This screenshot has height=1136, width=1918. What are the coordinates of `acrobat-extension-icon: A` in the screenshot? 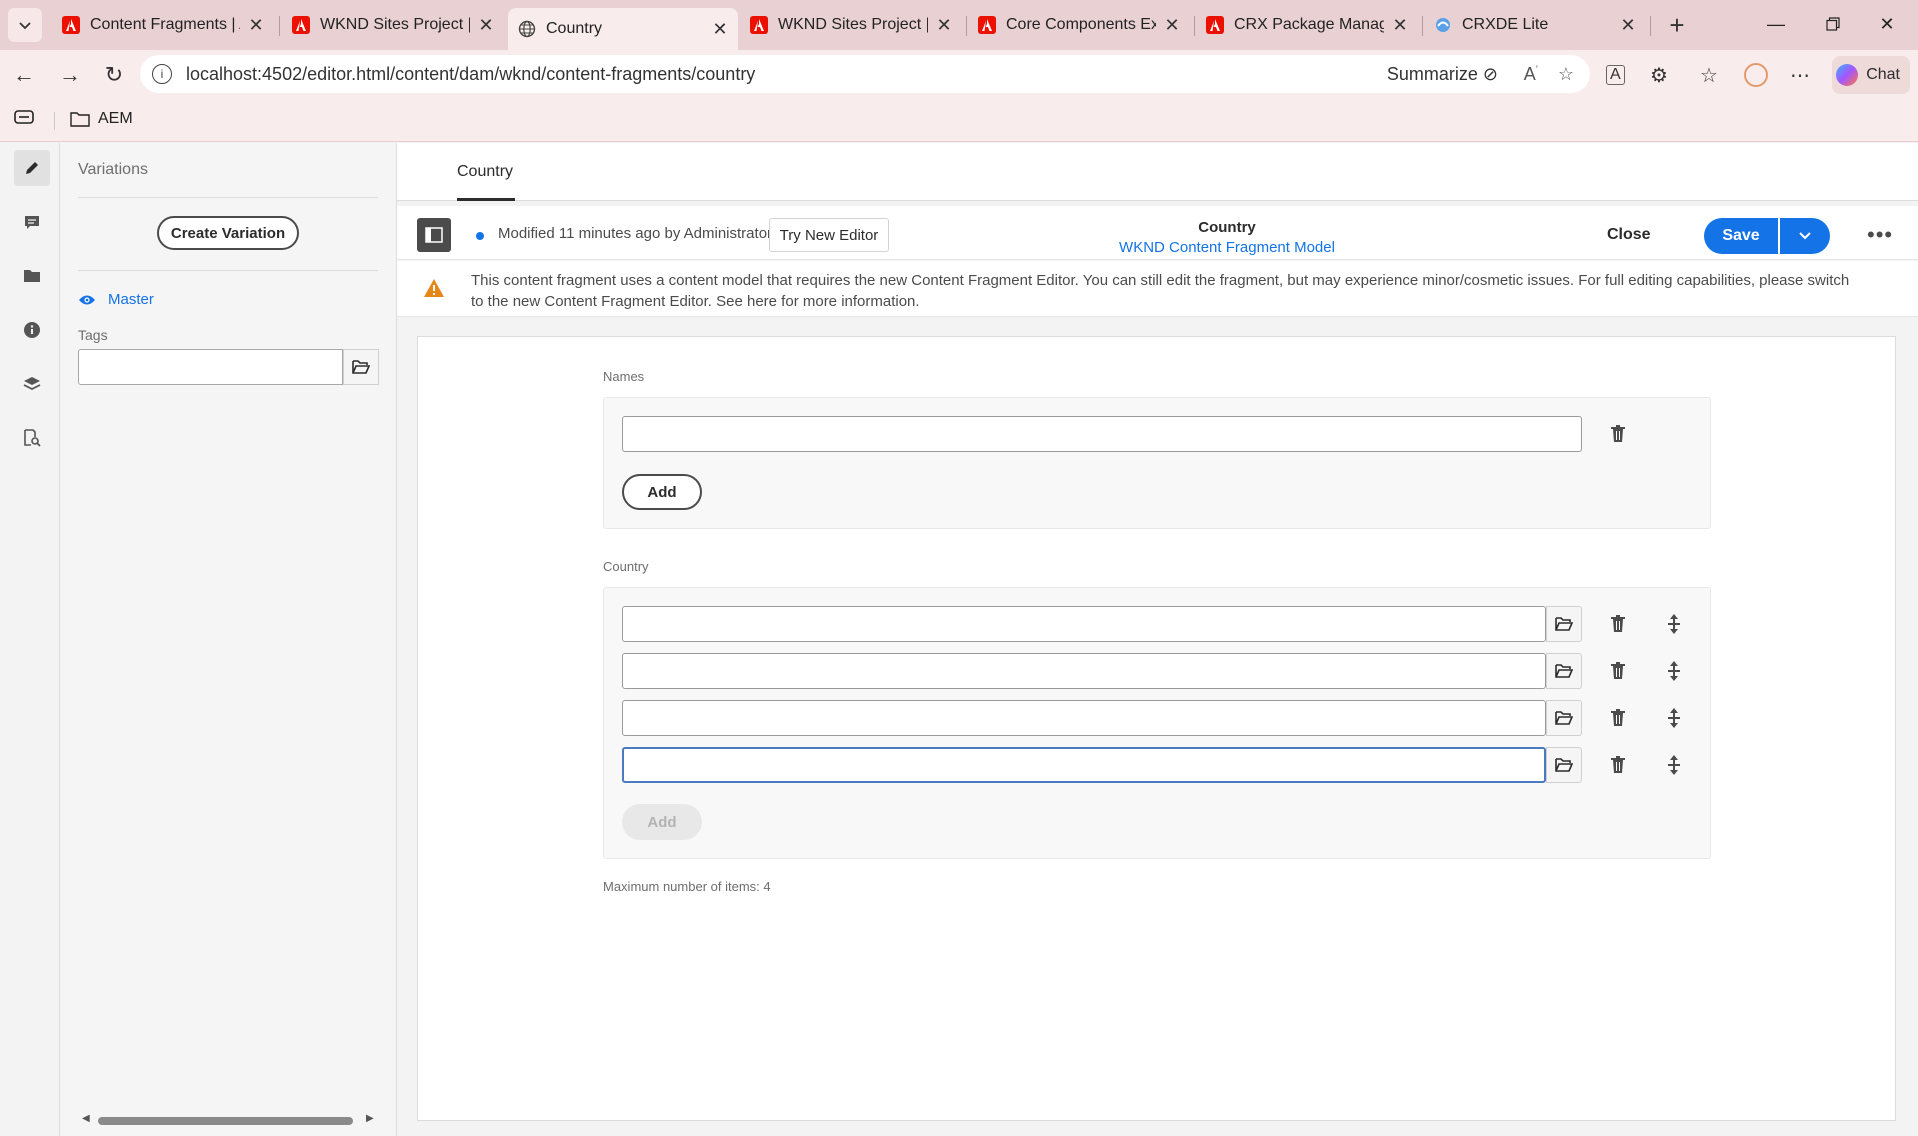 It's located at (1615, 75).